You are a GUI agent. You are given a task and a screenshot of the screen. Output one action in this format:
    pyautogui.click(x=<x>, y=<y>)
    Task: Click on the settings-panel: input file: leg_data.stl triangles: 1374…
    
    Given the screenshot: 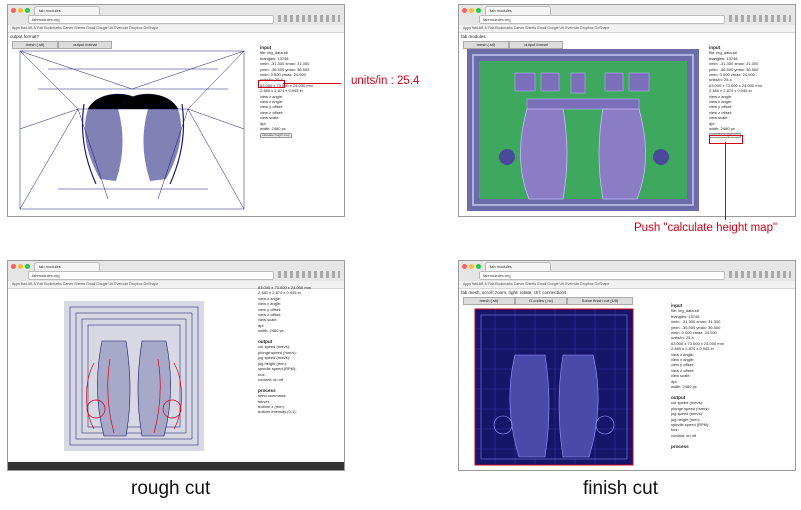 What is the action you would take?
    pyautogui.click(x=286, y=92)
    